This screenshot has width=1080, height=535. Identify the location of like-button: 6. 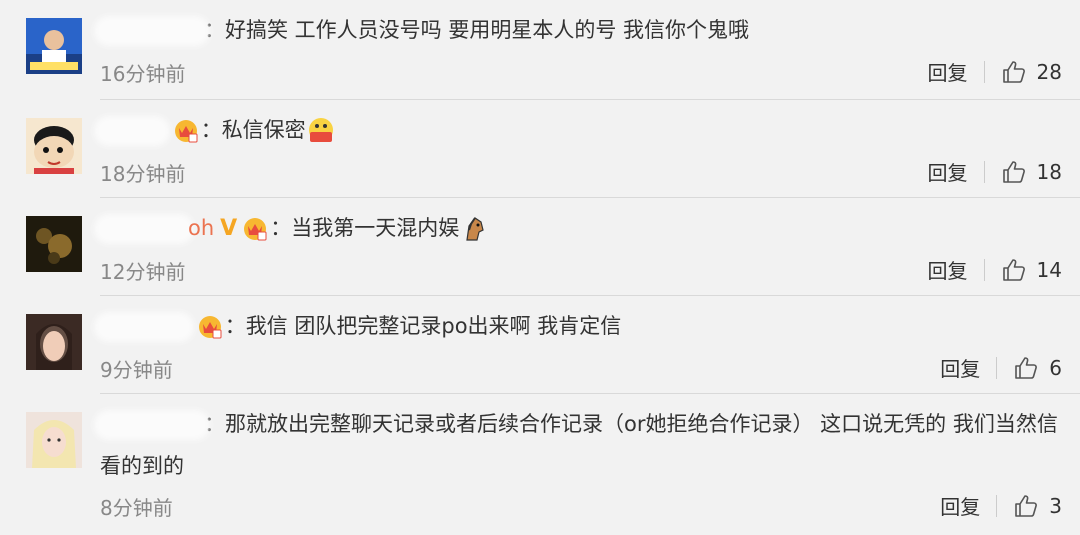
(1037, 368).